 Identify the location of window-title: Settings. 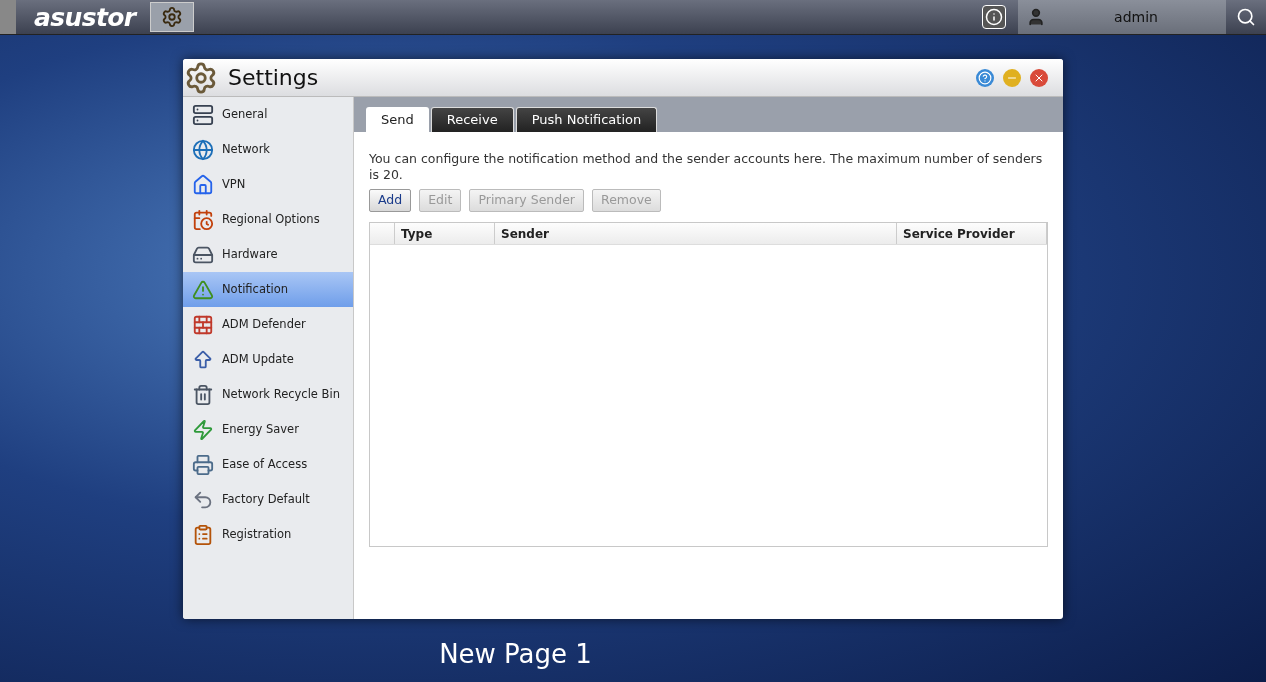
(273, 78).